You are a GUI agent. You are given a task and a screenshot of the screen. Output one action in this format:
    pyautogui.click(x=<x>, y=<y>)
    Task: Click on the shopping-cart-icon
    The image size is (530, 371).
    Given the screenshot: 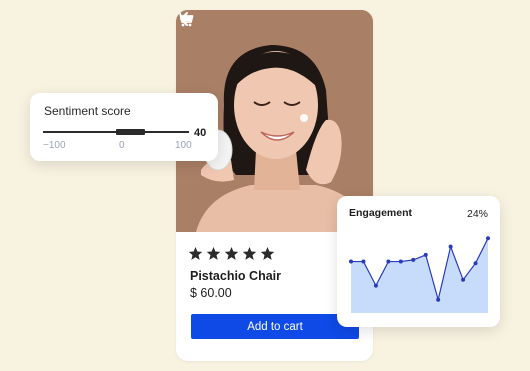 What is the action you would take?
    pyautogui.click(x=185, y=19)
    